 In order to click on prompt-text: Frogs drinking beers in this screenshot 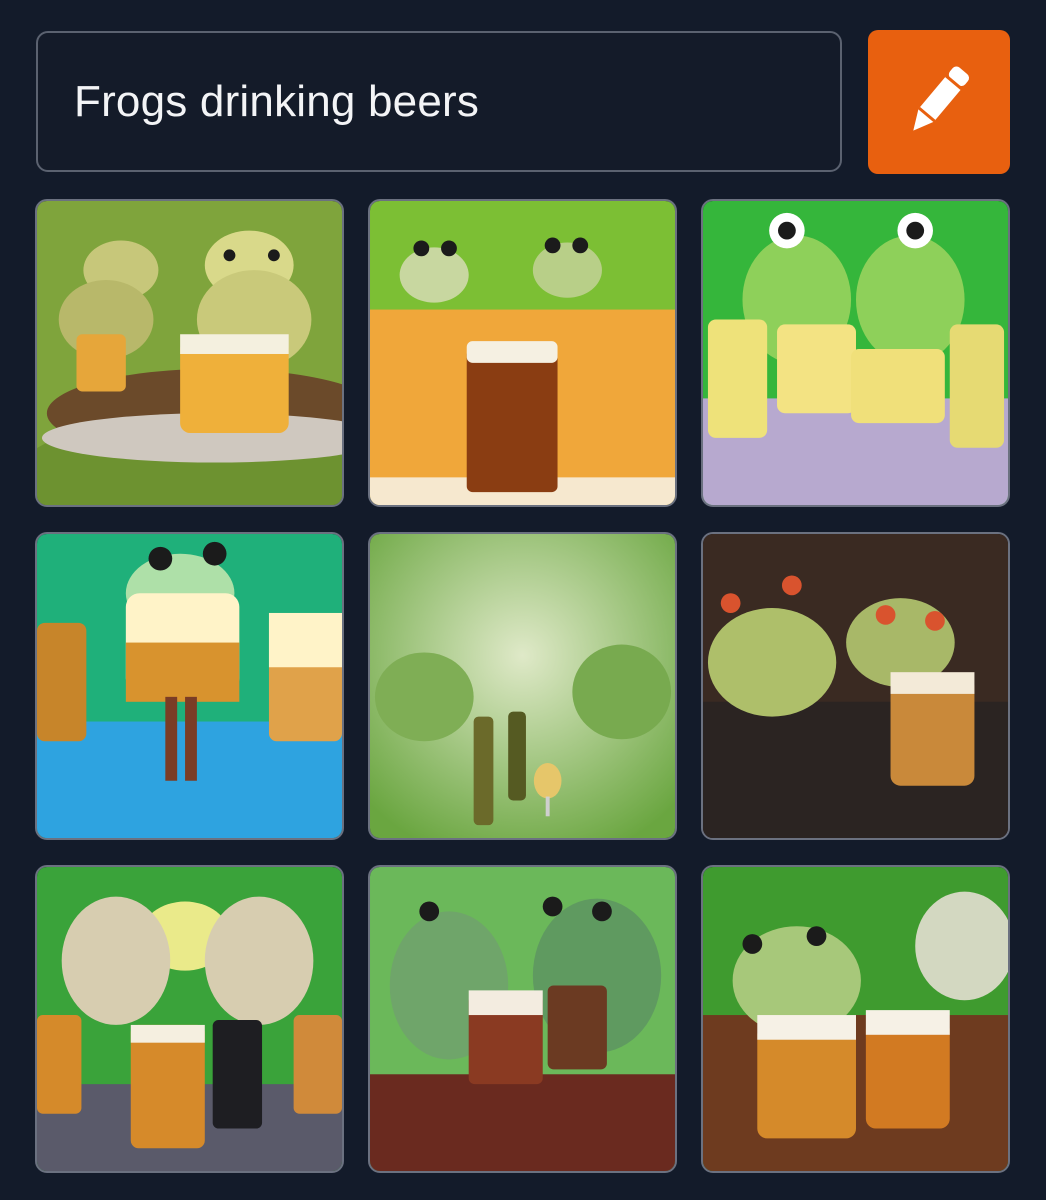, I will do `click(277, 101)`.